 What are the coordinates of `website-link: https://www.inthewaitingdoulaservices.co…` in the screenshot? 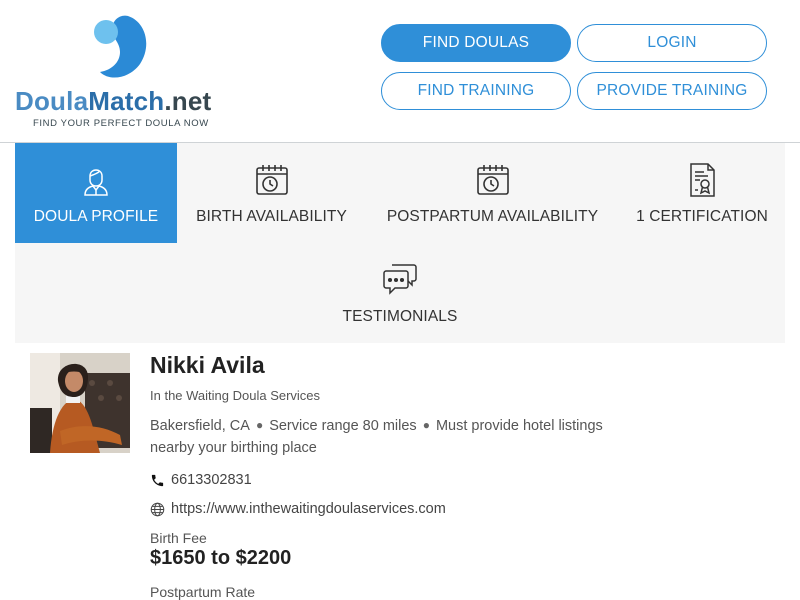 It's located at (308, 509).